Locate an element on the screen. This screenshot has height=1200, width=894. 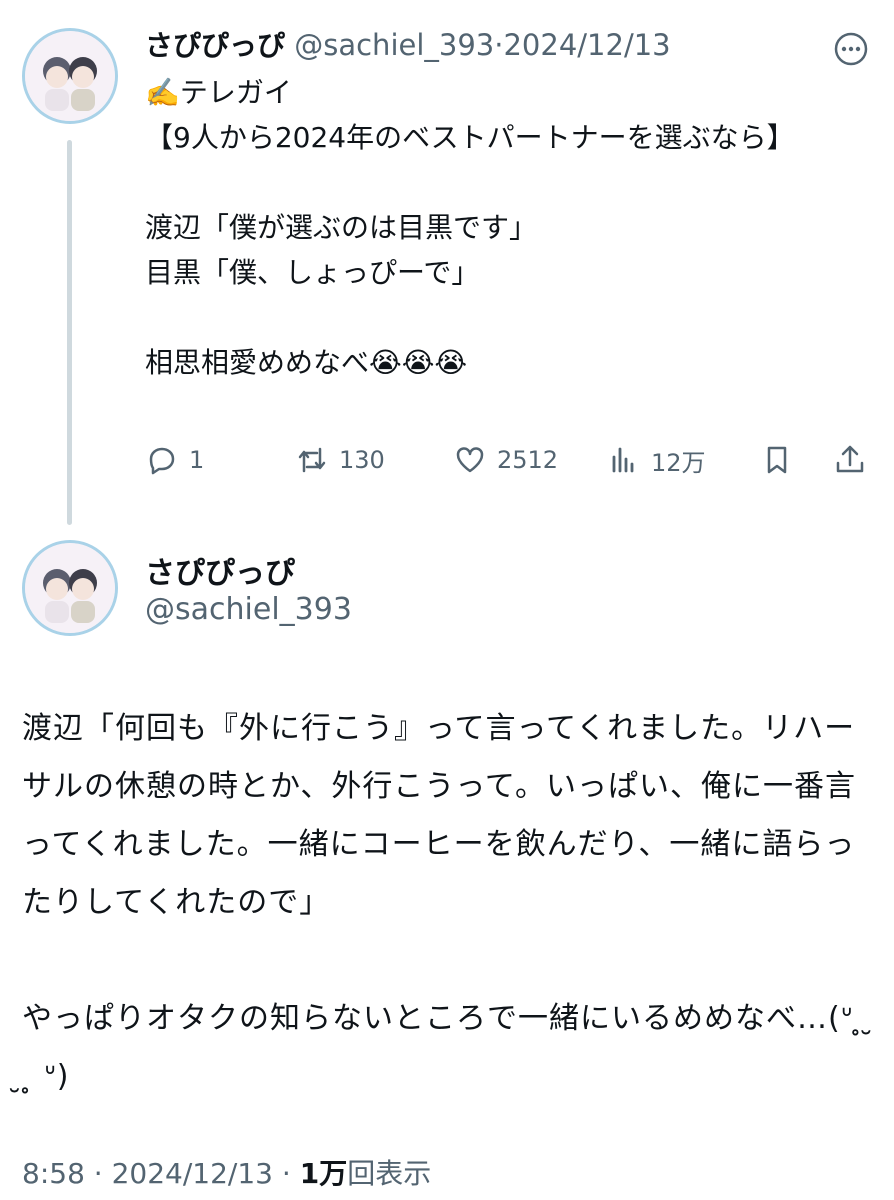
tweet-header: さぴぴっぴ @sachiel_393·2024/12/13 is located at coordinates (408, 44).